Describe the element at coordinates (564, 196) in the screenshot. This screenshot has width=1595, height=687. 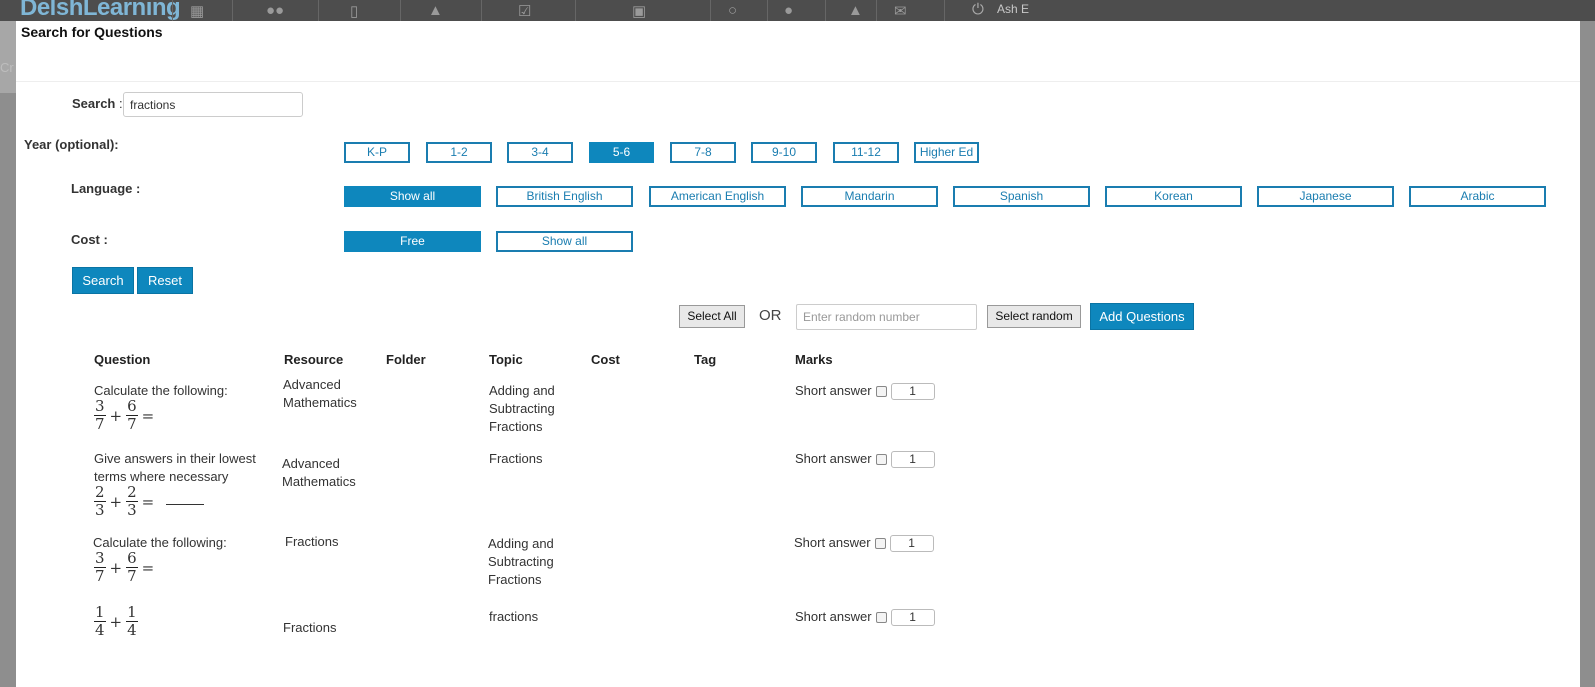
I see `language-option-british-english: British English` at that location.